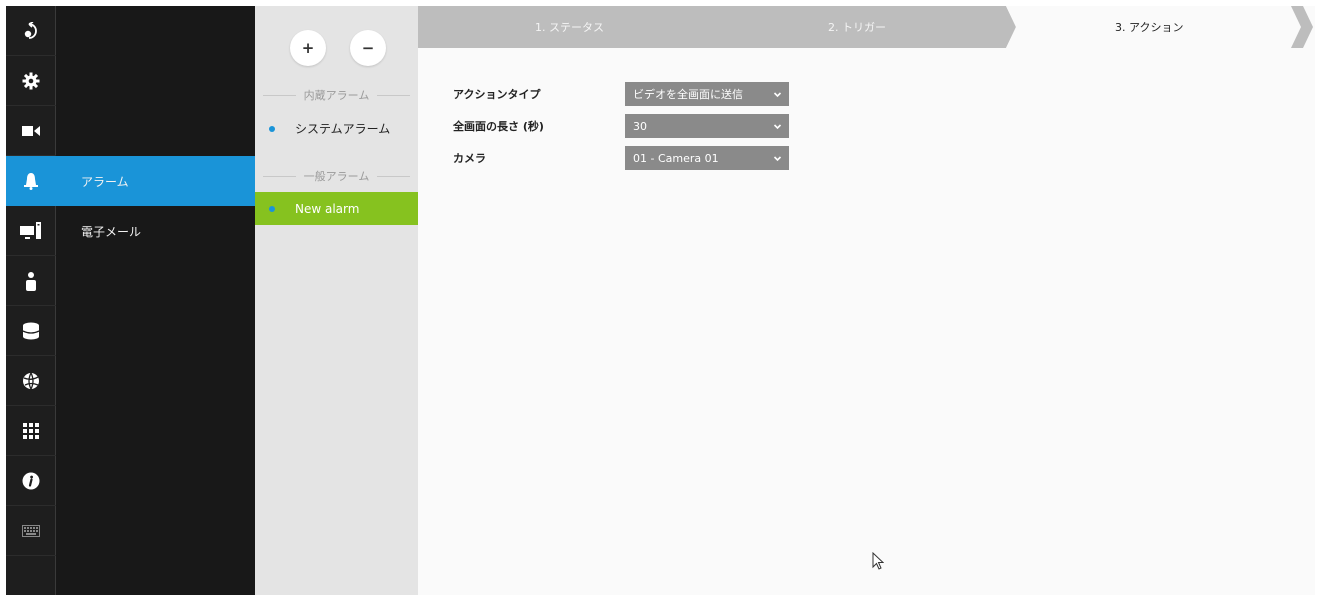 This screenshot has height=595, width=1323. I want to click on action-type-select: ビデオを全画面に送信, so click(707, 94).